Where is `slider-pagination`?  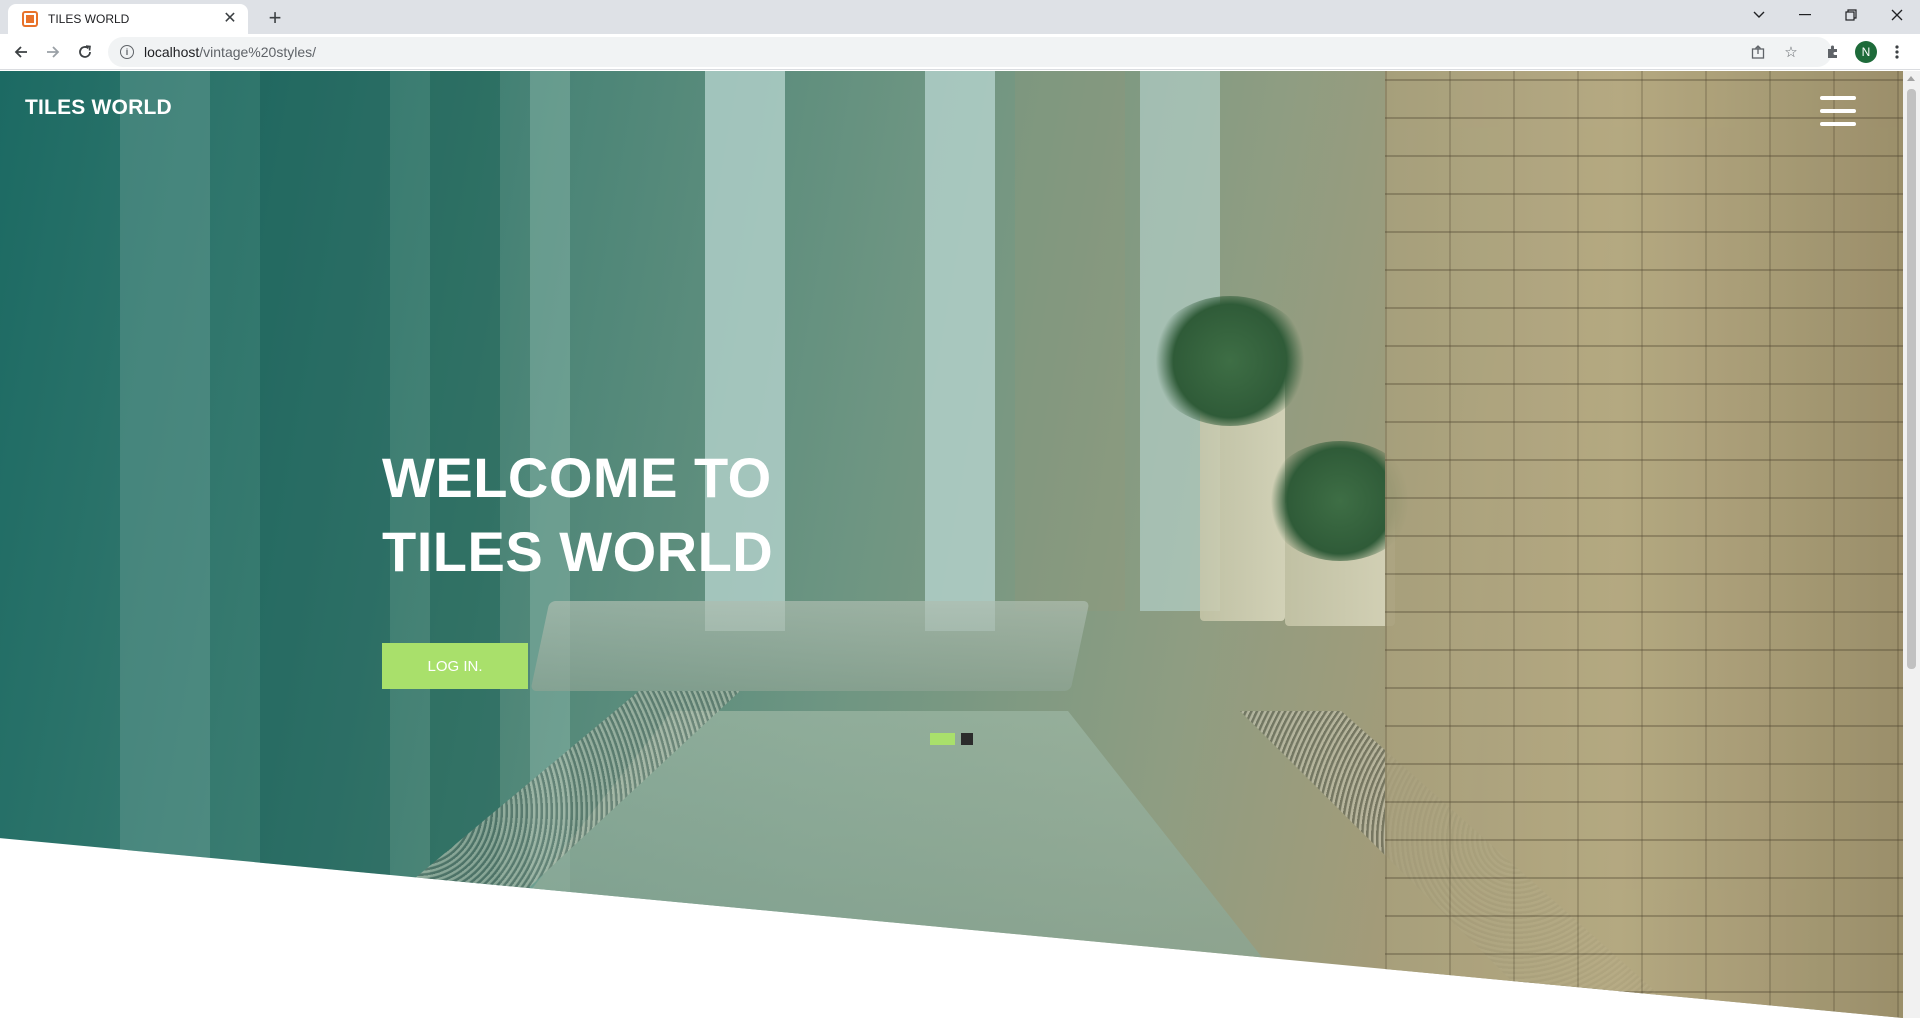
slider-pagination is located at coordinates (951, 739).